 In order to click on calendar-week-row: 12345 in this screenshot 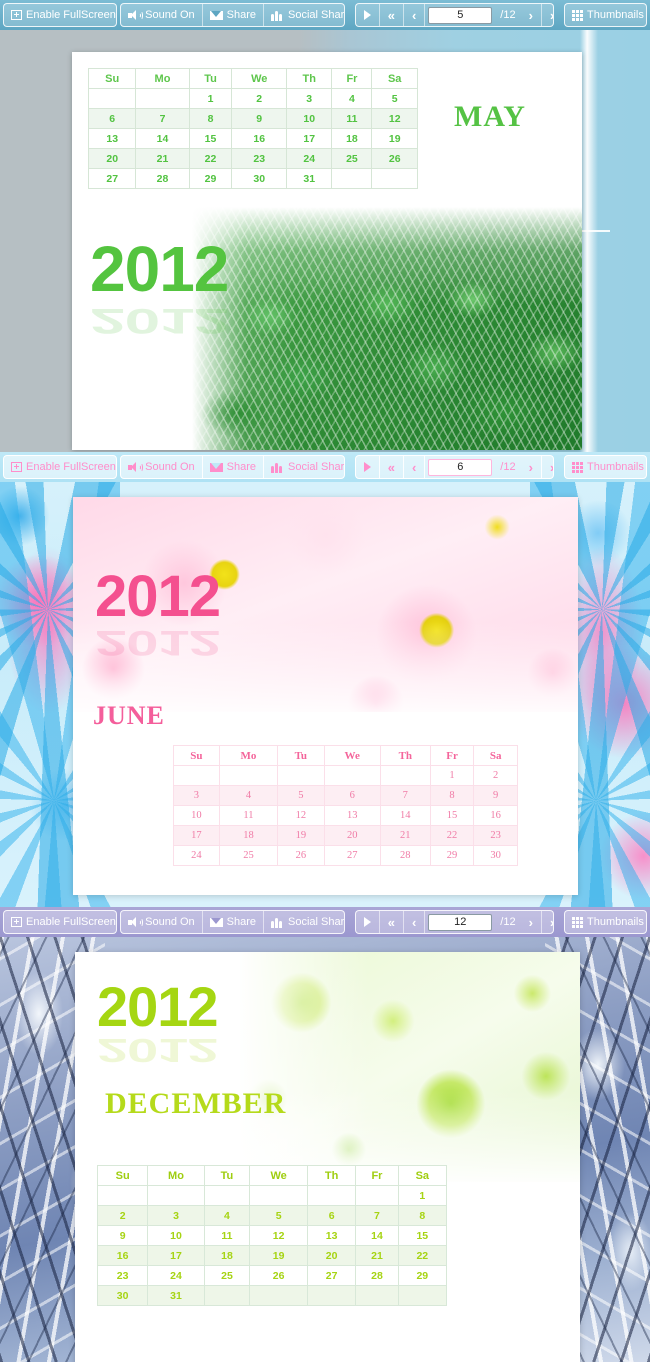, I will do `click(252, 98)`.